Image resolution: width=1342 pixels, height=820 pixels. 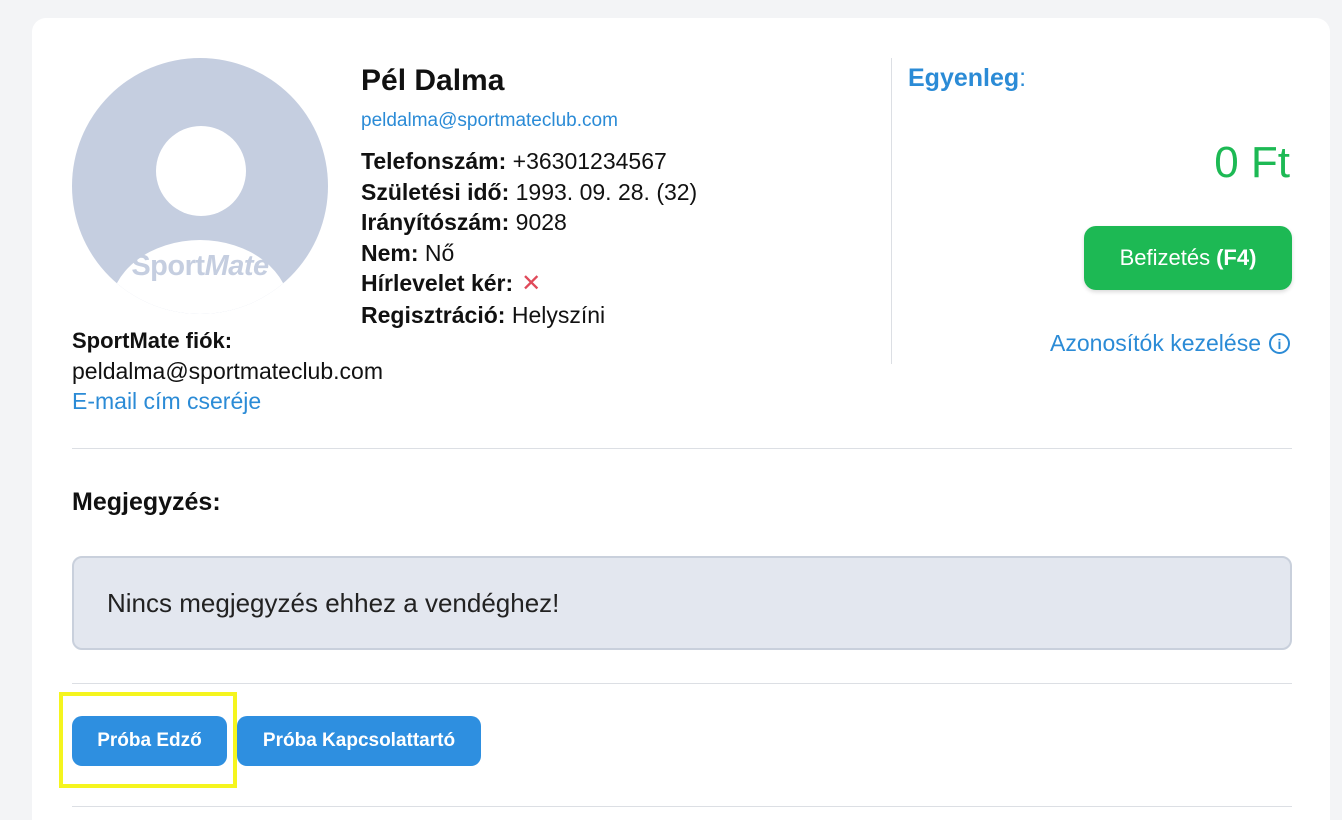 What do you see at coordinates (514, 161) in the screenshot?
I see `detail-phone: Telefonszám: +36301234567` at bounding box center [514, 161].